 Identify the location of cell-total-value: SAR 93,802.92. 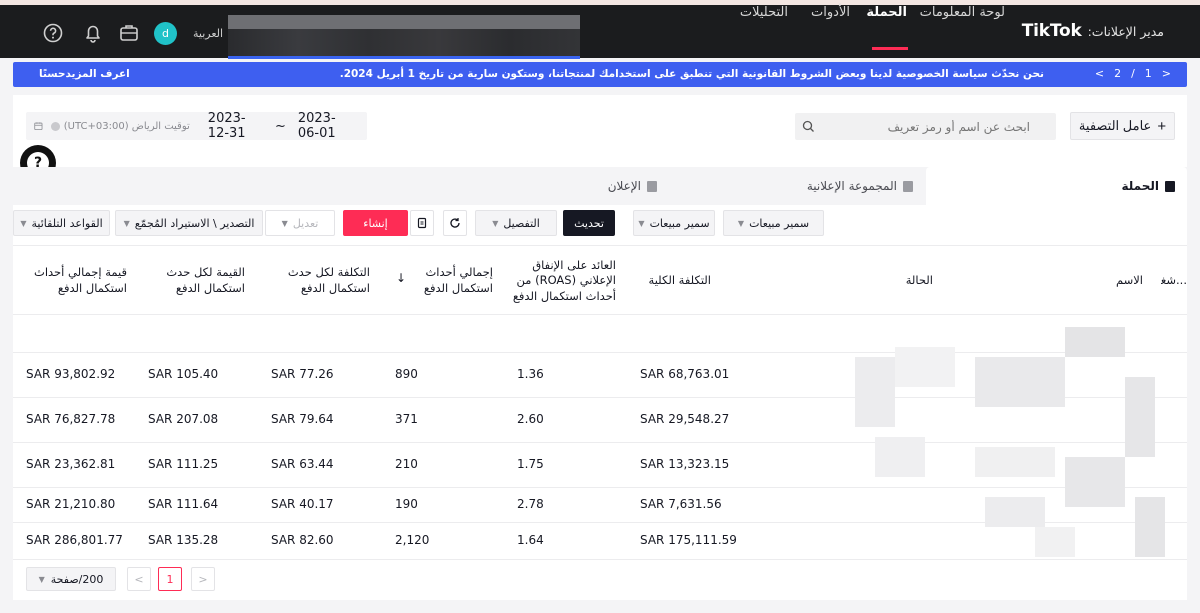
(71, 374).